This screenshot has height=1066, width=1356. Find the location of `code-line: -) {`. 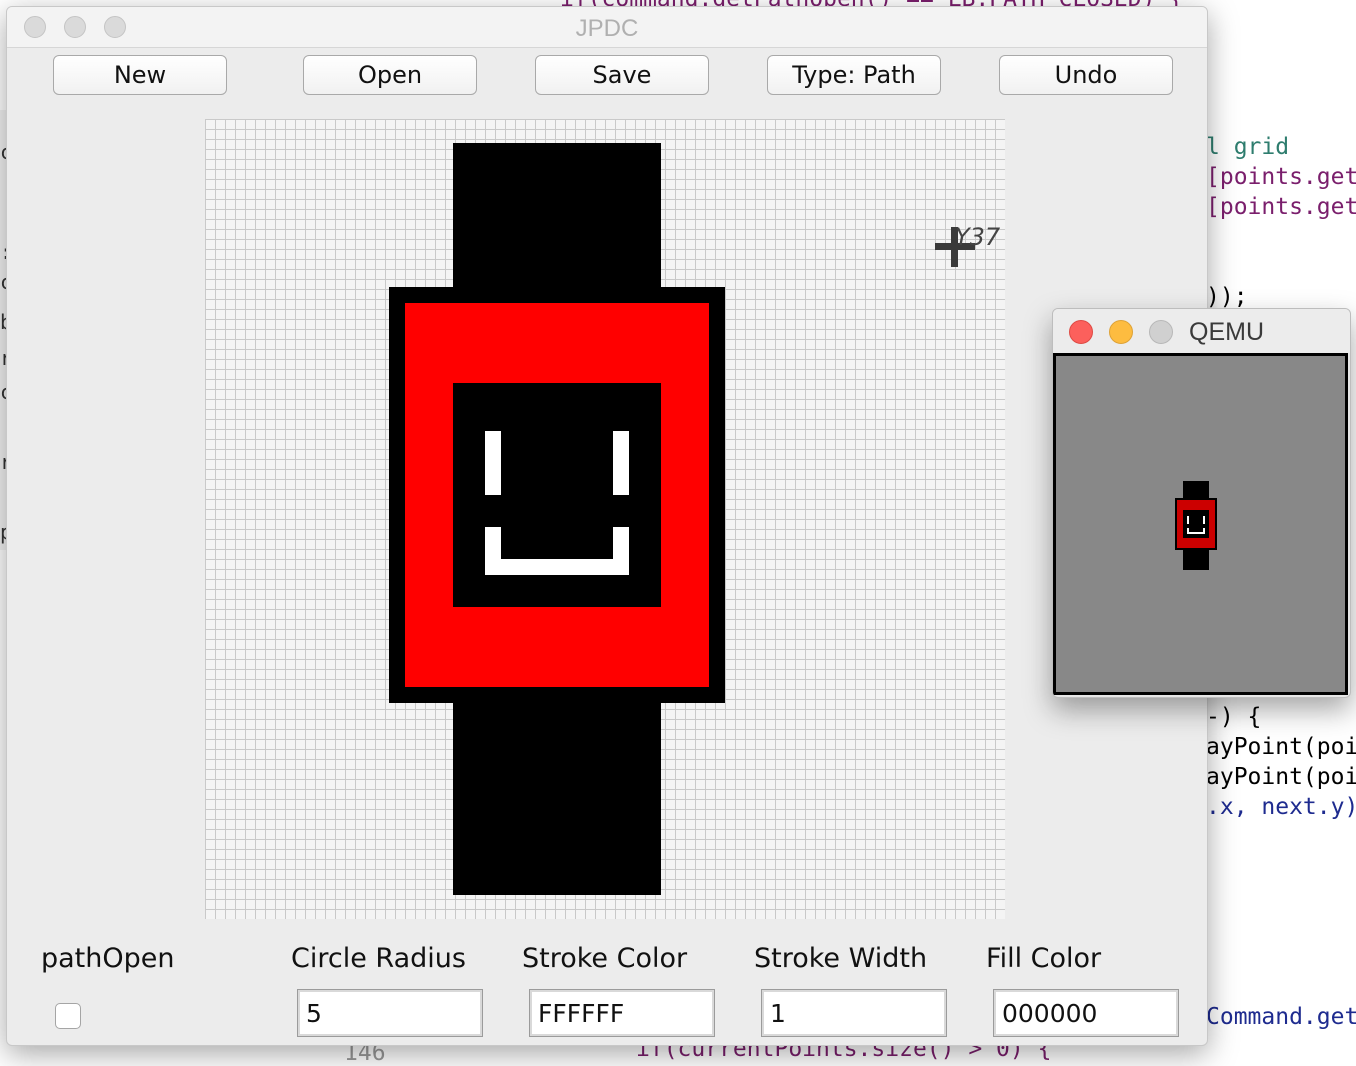

code-line: -) { is located at coordinates (1234, 717).